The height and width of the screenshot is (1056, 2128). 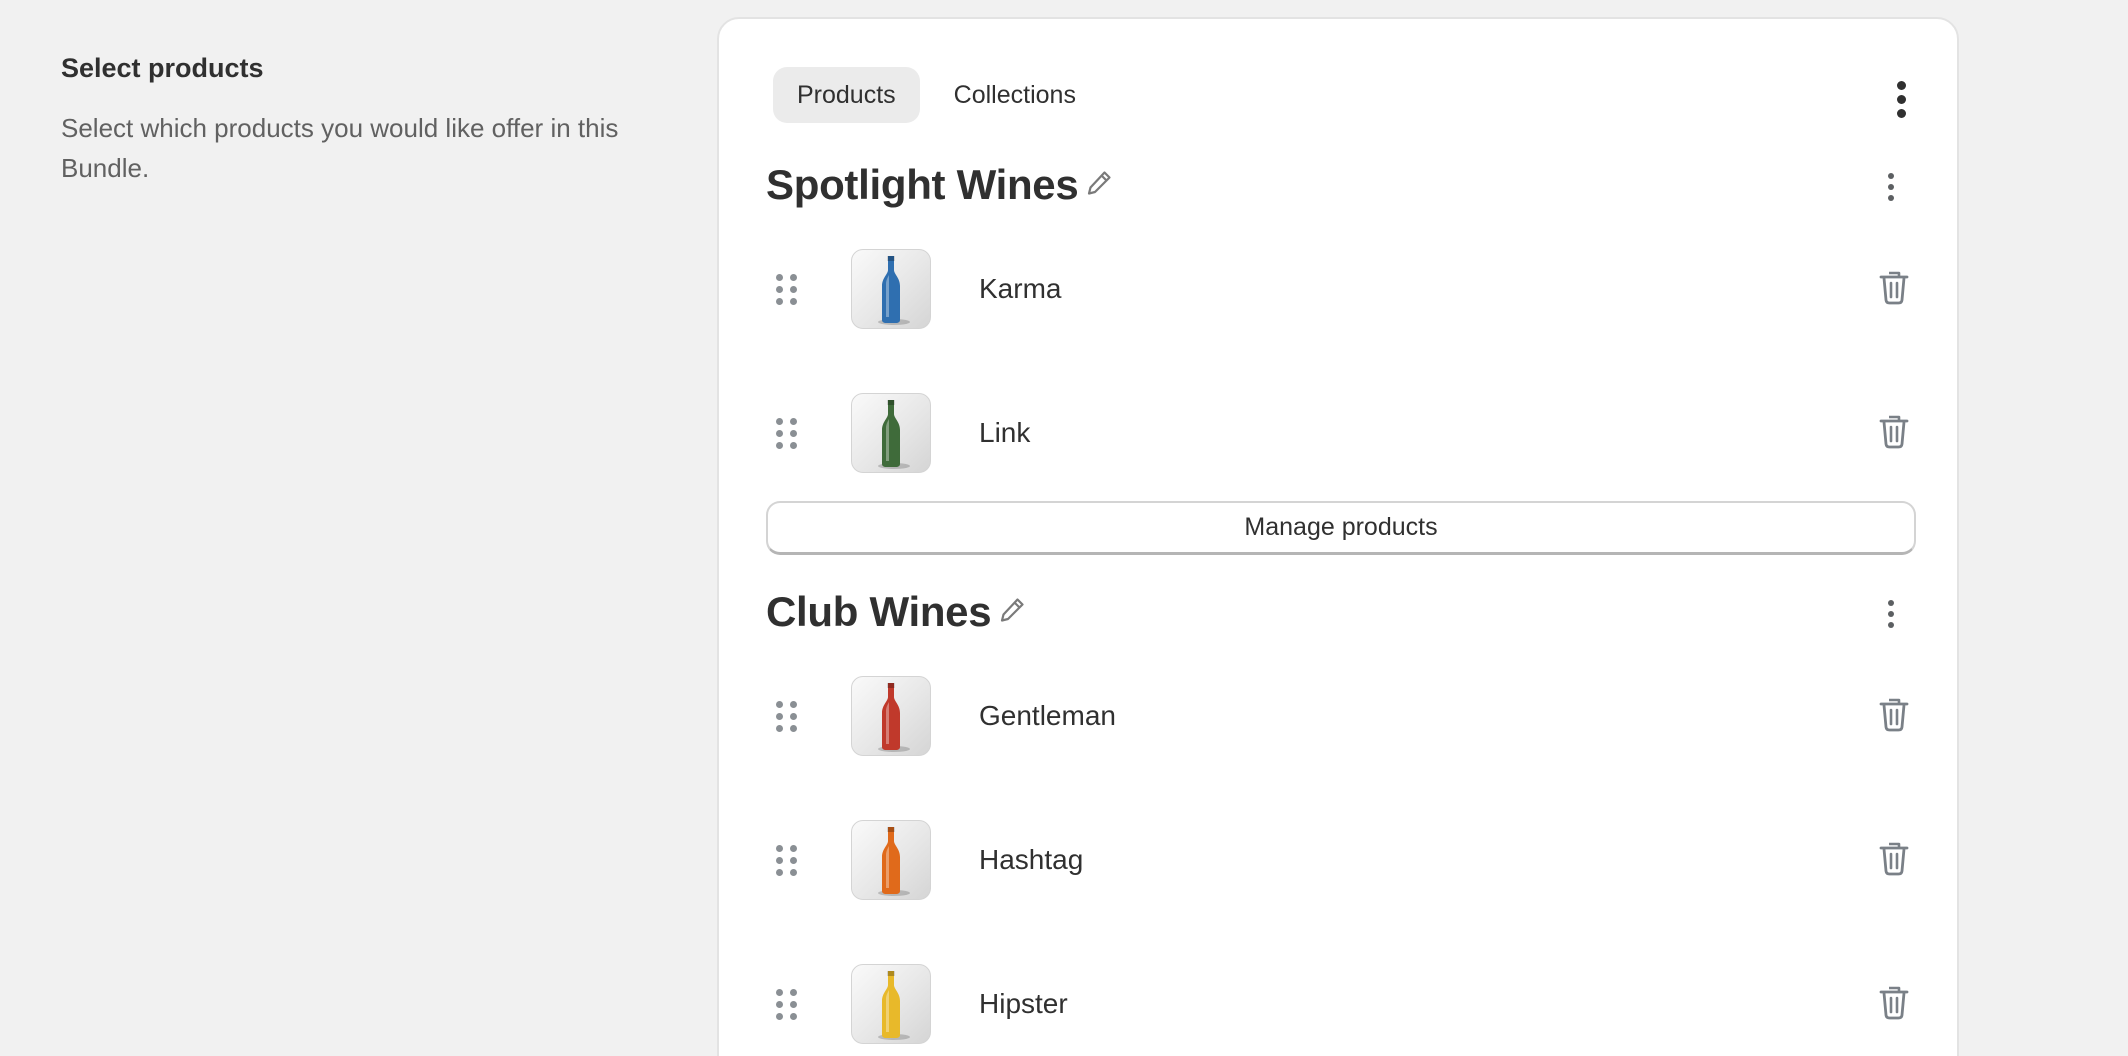 What do you see at coordinates (1341, 994) in the screenshot?
I see `list-item: Hipster` at bounding box center [1341, 994].